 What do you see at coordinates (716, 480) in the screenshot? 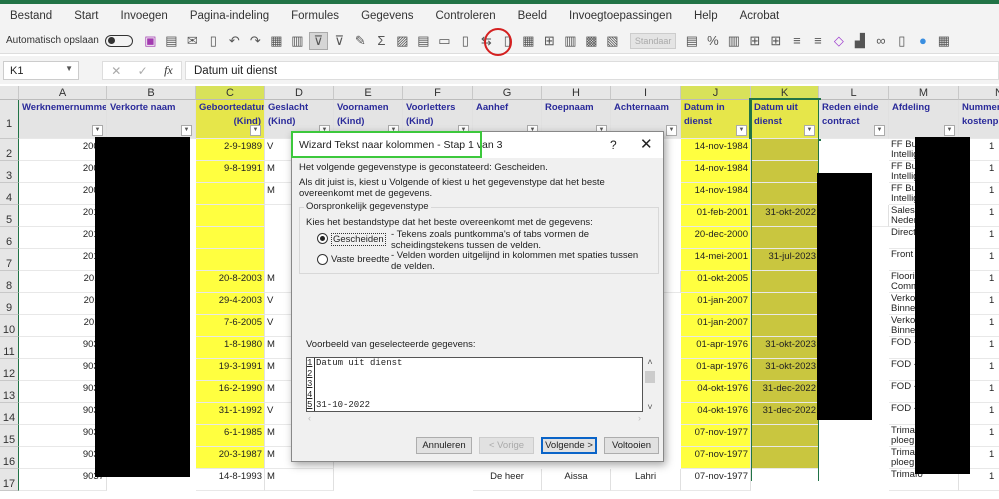
I see `cell-J17: 07-nov-1977` at bounding box center [716, 480].